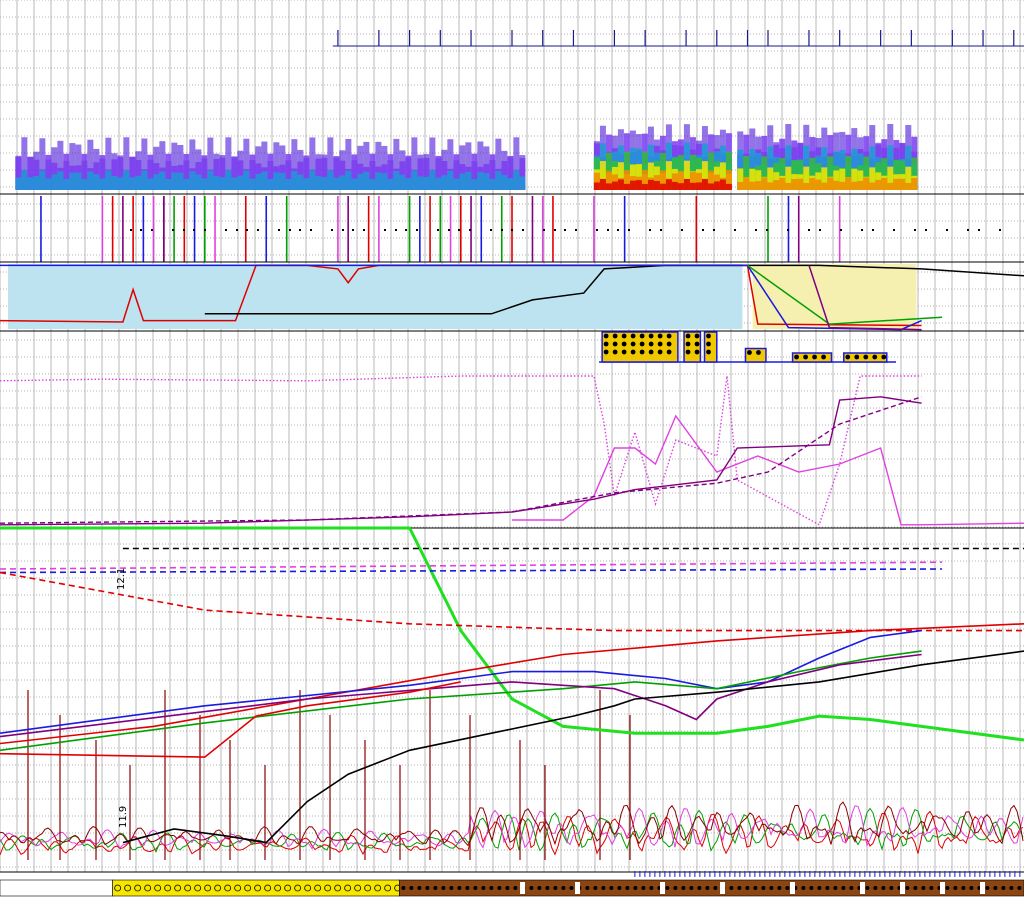 The height and width of the screenshot is (902, 1024). Describe the element at coordinates (512, 884) in the screenshot. I see `bottom-strip` at that location.